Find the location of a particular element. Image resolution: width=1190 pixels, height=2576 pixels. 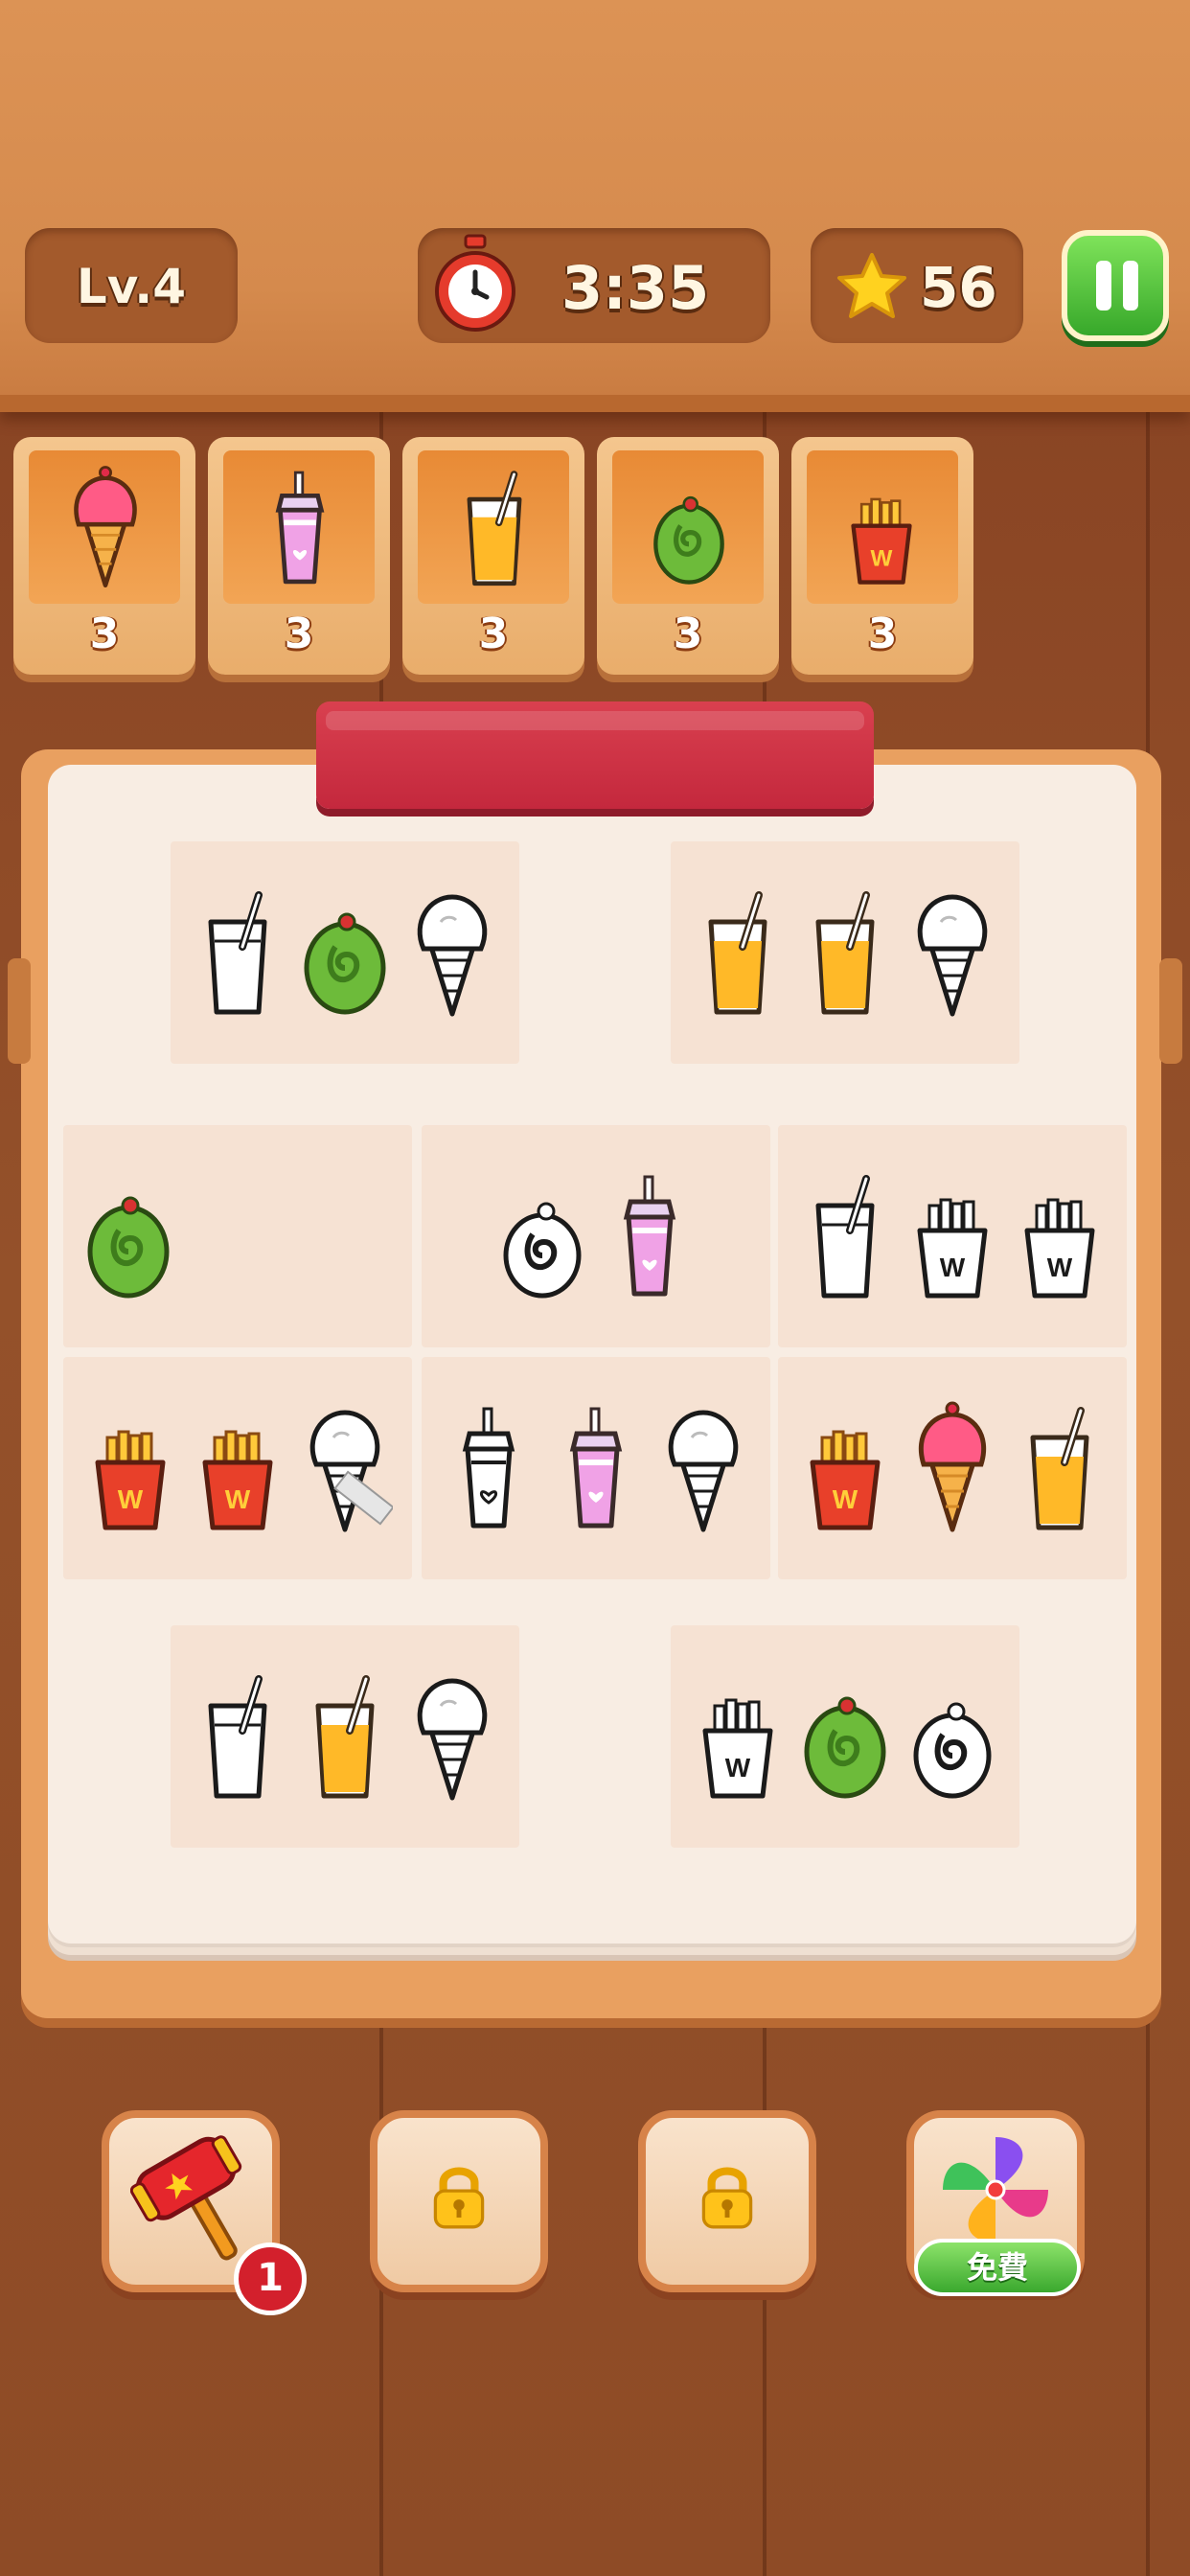

star-icon is located at coordinates (872, 285).